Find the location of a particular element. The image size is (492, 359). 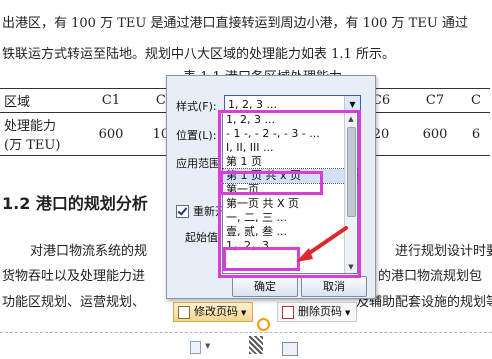

anchor-circle-icon is located at coordinates (263, 324).